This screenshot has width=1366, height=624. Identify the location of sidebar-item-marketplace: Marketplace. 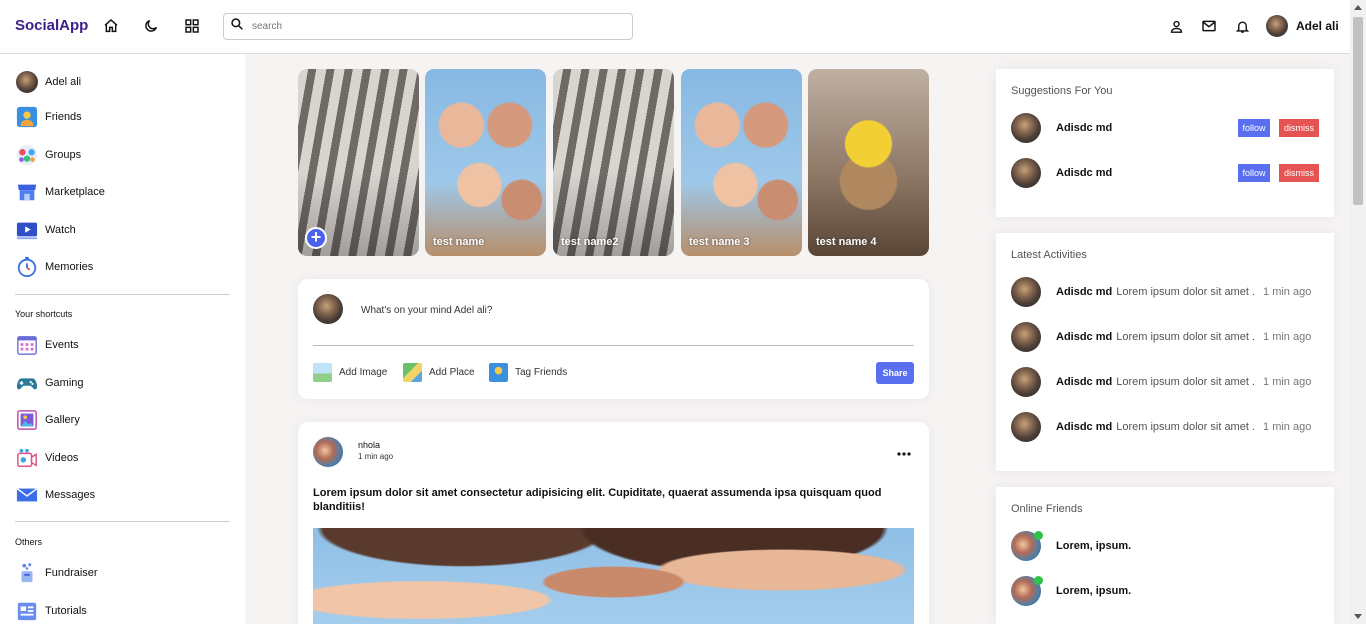
(60, 192).